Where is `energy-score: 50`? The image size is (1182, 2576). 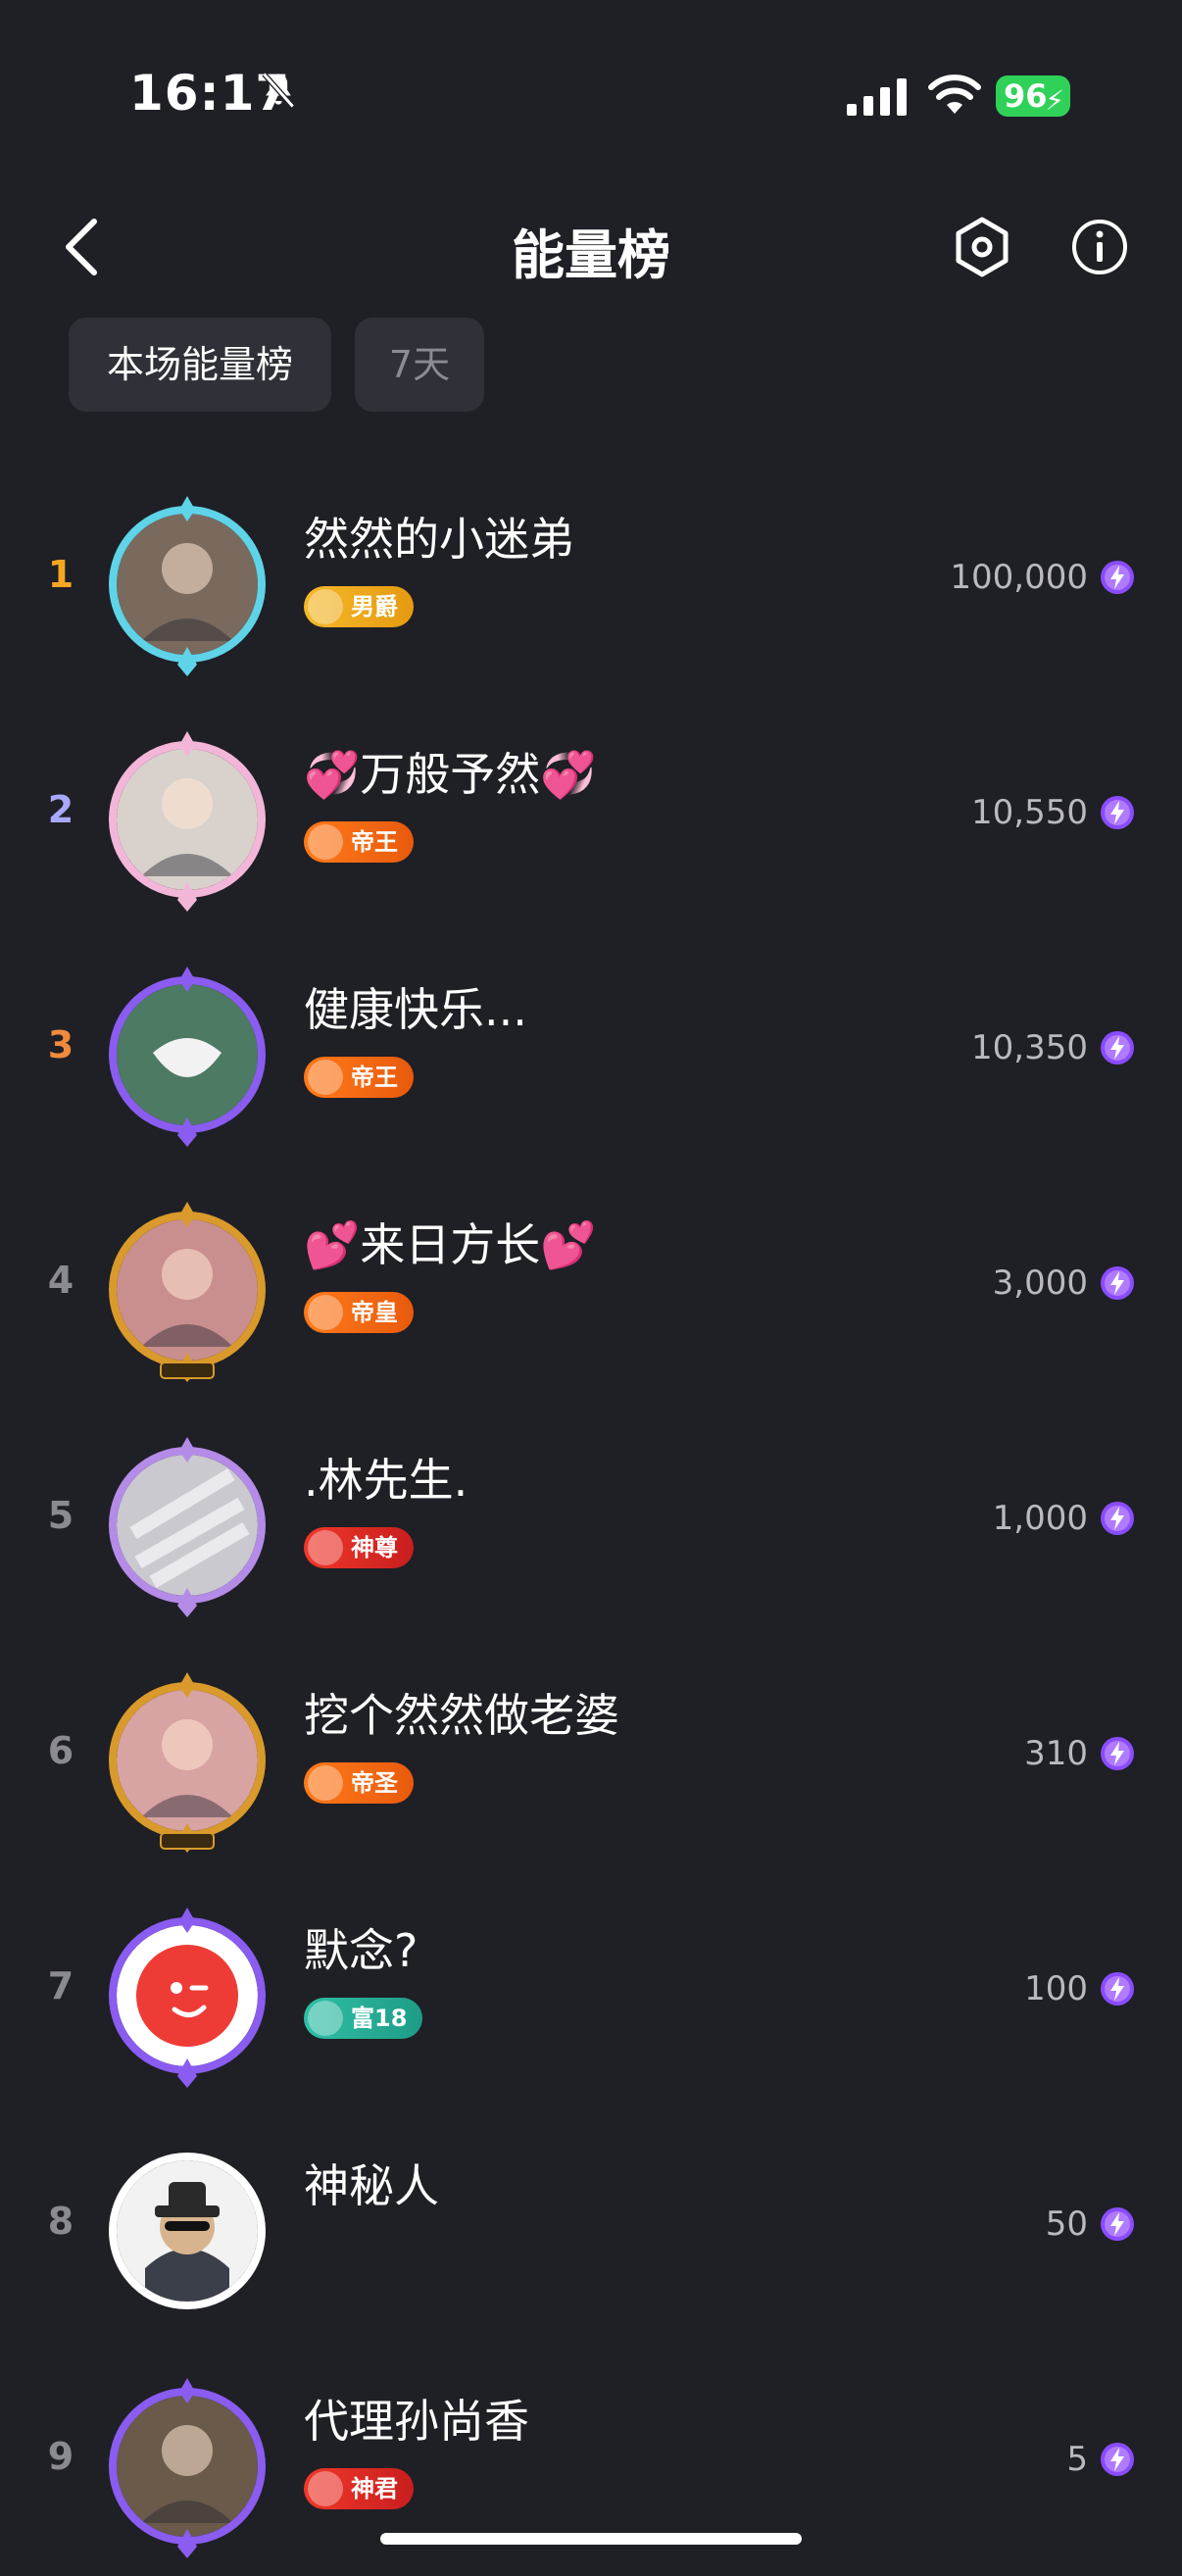
energy-score: 50 is located at coordinates (1067, 2224).